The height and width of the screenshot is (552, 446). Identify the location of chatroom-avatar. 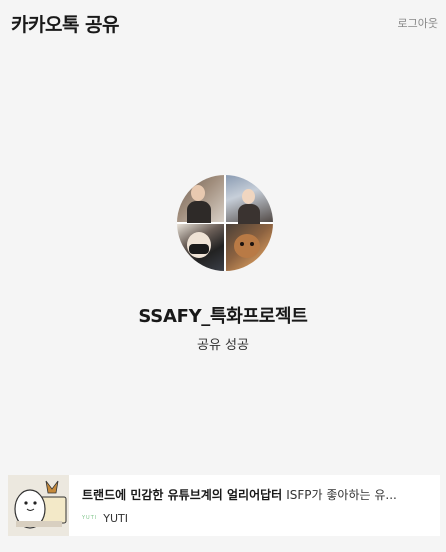
(225, 223).